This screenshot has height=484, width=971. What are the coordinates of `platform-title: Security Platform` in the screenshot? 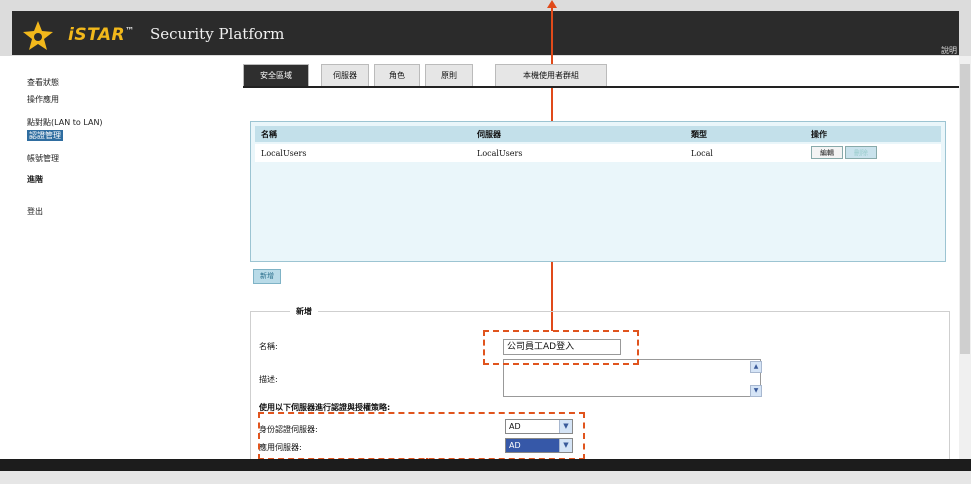 It's located at (217, 34).